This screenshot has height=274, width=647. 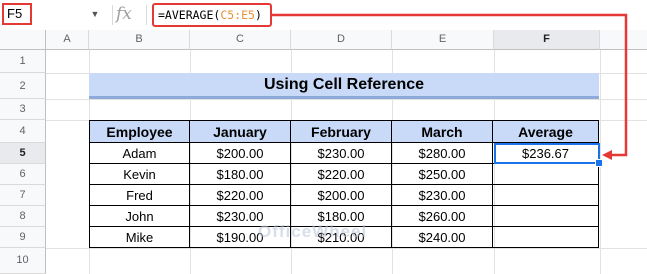 What do you see at coordinates (547, 40) in the screenshot?
I see `column-header-f: F` at bounding box center [547, 40].